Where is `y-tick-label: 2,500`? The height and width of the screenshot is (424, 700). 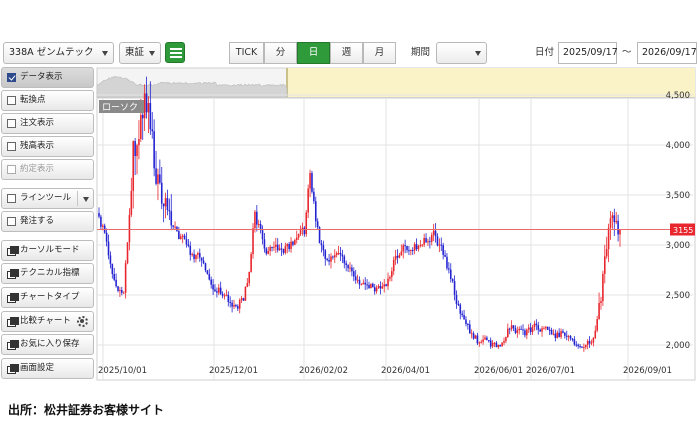
y-tick-label: 2,500 is located at coordinates (678, 296).